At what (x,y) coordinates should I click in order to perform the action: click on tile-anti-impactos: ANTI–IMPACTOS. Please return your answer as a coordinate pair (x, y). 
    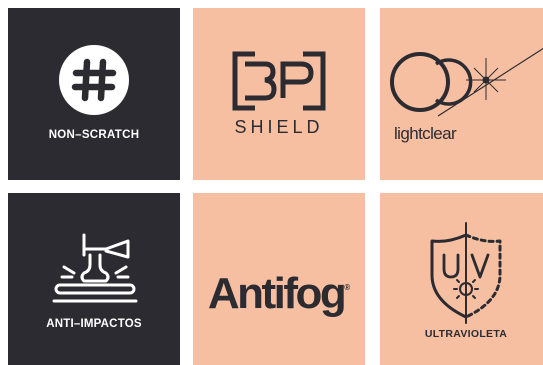
    Looking at the image, I should click on (94, 279).